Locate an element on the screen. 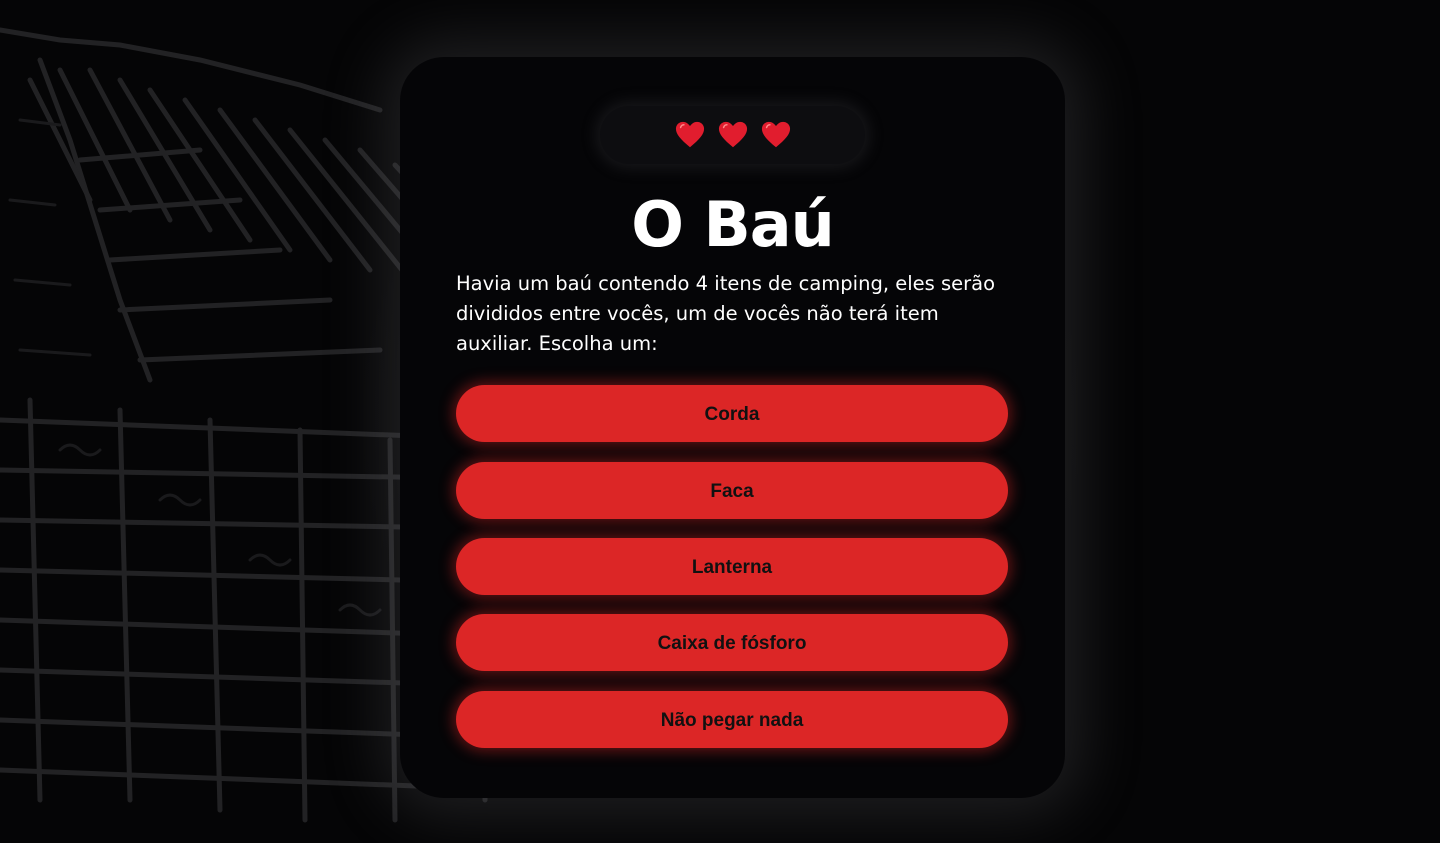 The width and height of the screenshot is (1440, 843). option-caixa-de-fosforo-button: Caixa de fósforo is located at coordinates (732, 642).